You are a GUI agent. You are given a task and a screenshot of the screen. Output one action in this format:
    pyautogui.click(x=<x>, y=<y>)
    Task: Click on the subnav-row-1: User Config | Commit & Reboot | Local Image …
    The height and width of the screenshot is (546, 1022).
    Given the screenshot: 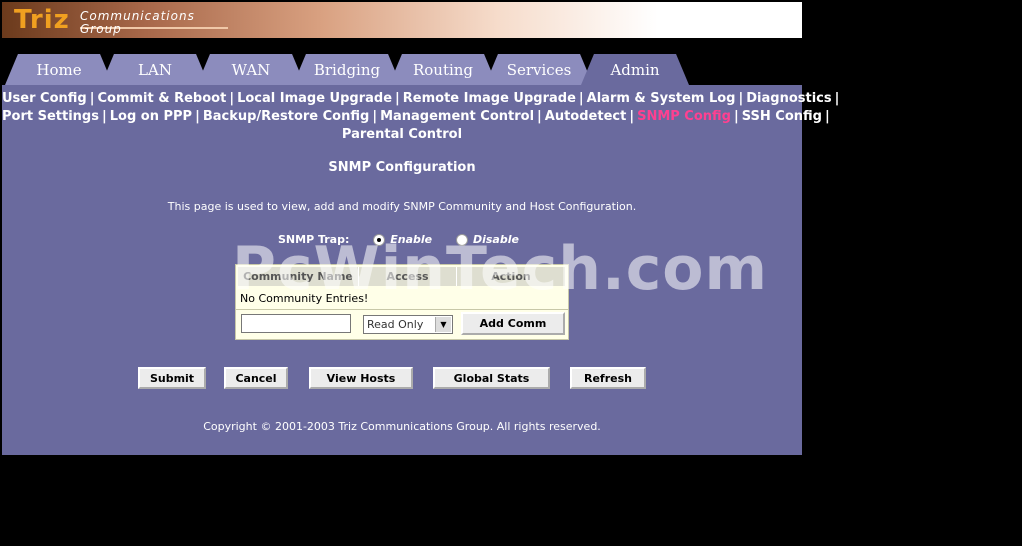 What is the action you would take?
    pyautogui.click(x=420, y=99)
    